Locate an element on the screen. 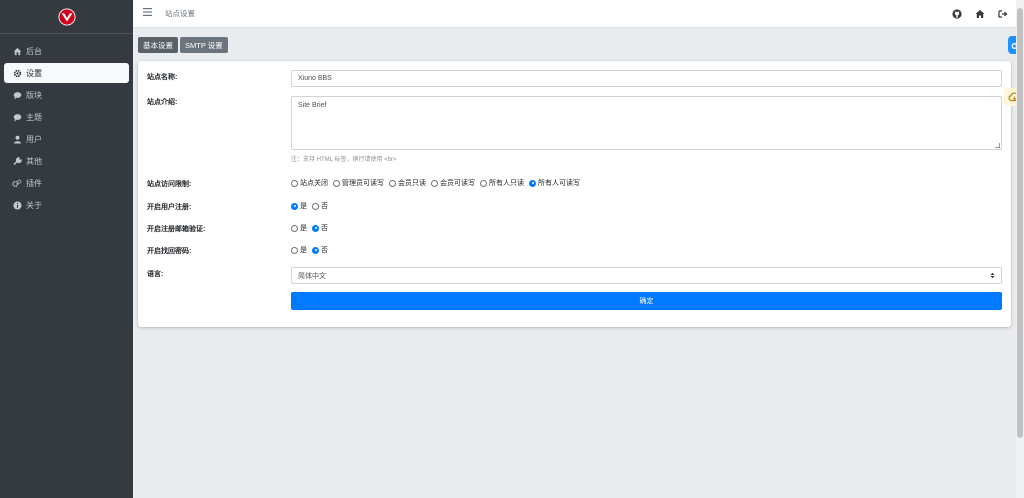  radio-label: 站点关闭 is located at coordinates (314, 183).